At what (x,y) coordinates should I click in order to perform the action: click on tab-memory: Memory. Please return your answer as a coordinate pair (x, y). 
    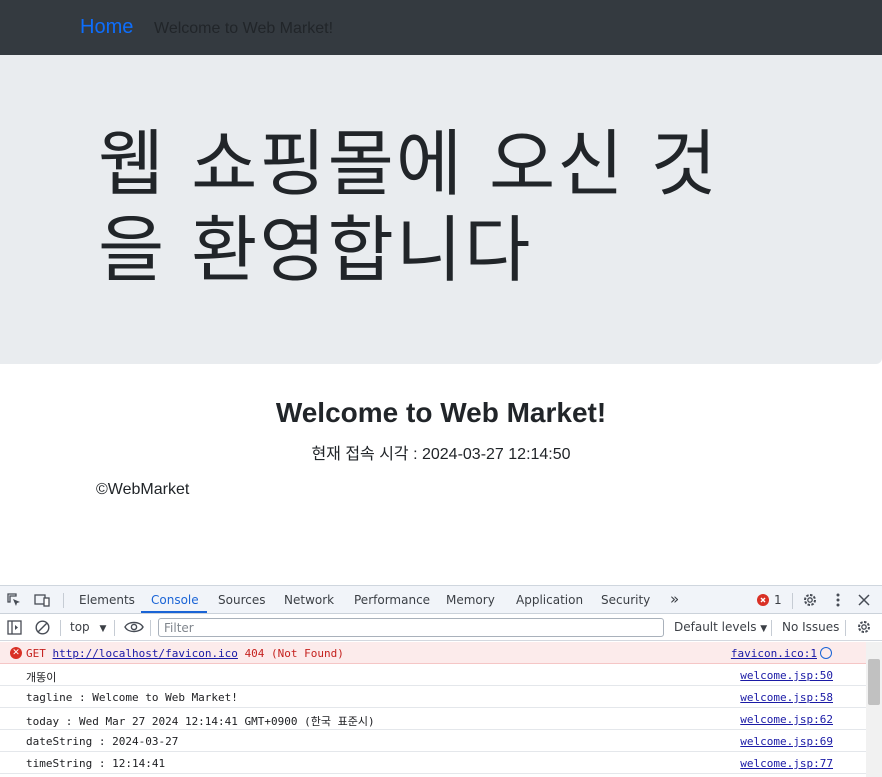
    Looking at the image, I should click on (470, 600).